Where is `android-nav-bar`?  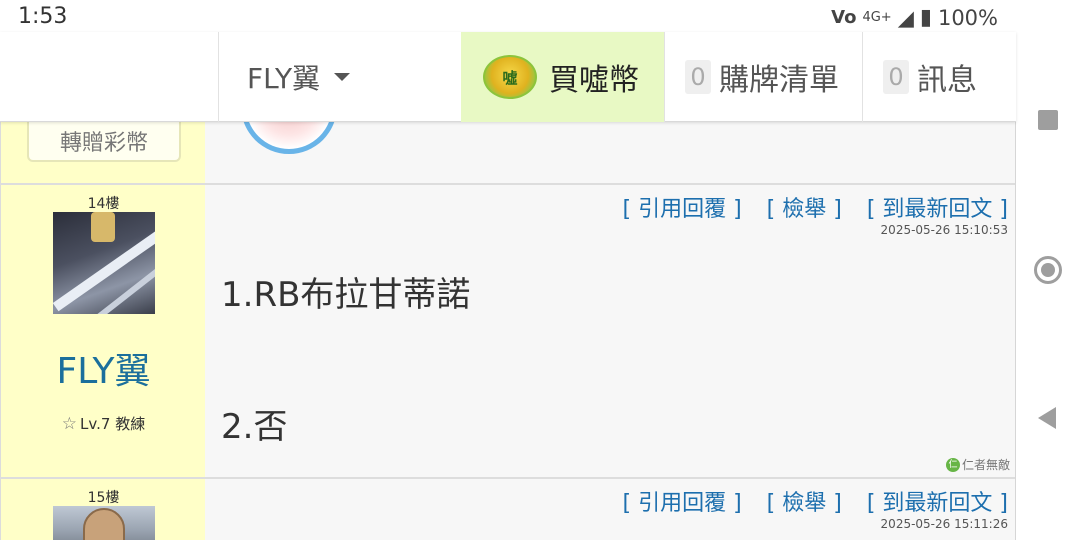
android-nav-bar is located at coordinates (1048, 270).